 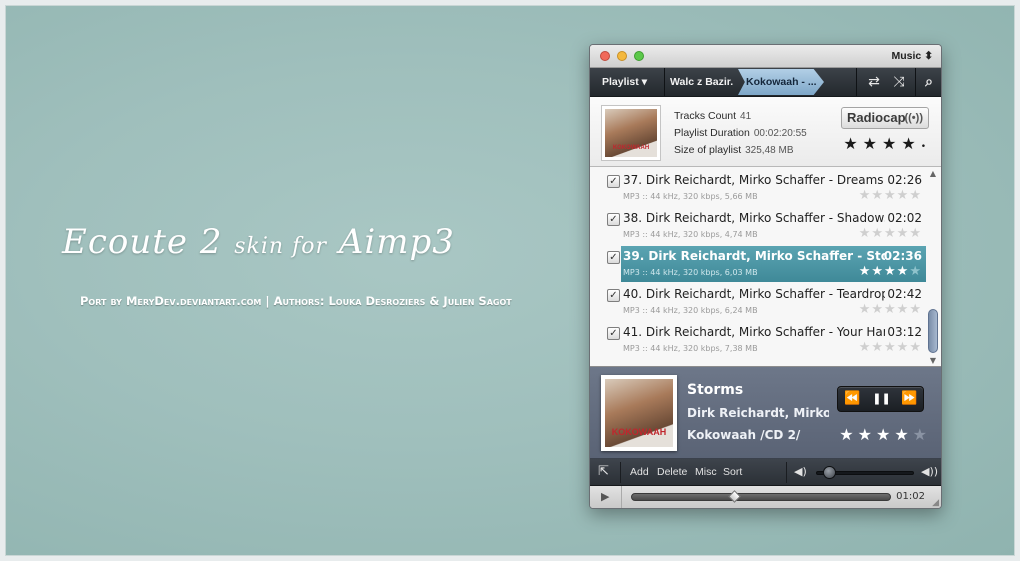 What do you see at coordinates (672, 472) in the screenshot?
I see `delete-button: Delete` at bounding box center [672, 472].